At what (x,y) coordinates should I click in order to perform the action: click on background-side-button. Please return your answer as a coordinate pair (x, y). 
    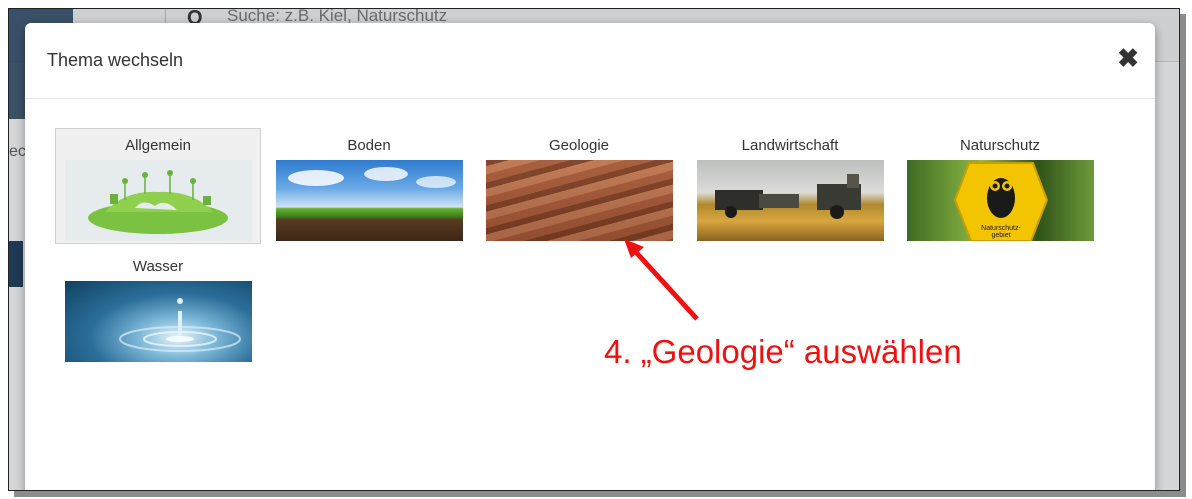
    Looking at the image, I should click on (16, 264).